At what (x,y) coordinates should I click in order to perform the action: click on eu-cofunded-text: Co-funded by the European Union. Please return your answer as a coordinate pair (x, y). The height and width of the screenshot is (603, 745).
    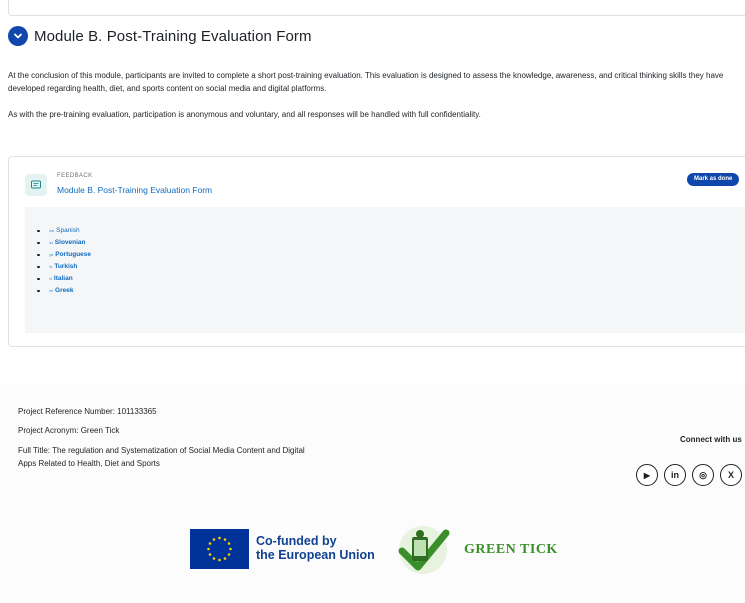
    Looking at the image, I should click on (315, 548).